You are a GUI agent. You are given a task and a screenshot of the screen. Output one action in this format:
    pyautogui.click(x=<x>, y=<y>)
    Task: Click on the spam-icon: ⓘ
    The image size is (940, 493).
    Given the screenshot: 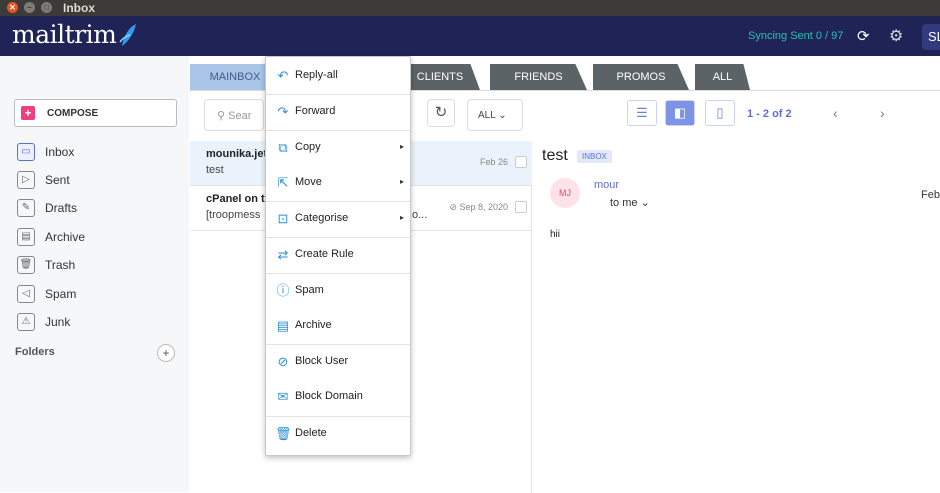 What is the action you would take?
    pyautogui.click(x=283, y=290)
    